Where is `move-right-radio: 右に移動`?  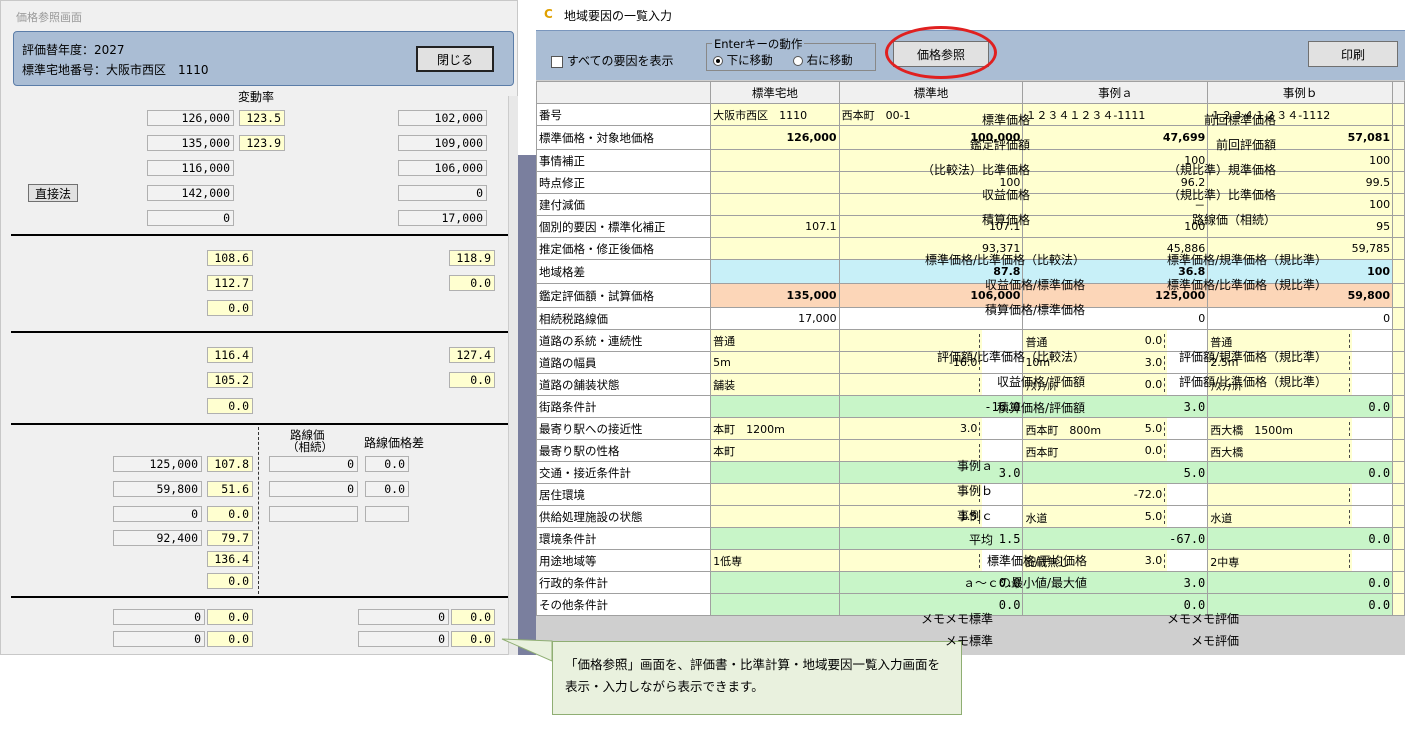 move-right-radio: 右に移動 is located at coordinates (823, 60).